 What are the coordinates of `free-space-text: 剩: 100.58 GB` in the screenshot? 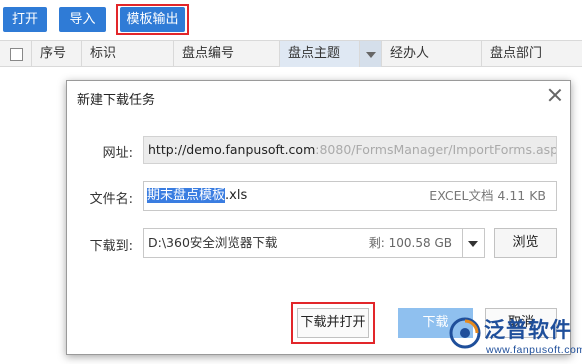 It's located at (410, 243).